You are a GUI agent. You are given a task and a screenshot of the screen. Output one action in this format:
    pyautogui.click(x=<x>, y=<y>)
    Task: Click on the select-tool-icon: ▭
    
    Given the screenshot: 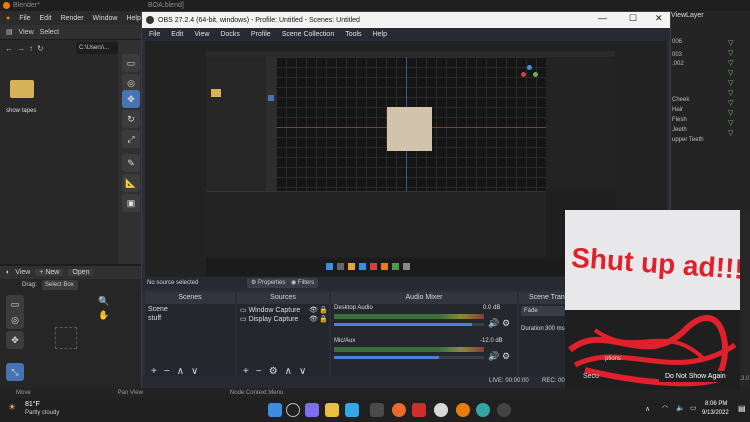 What is the action you would take?
    pyautogui.click(x=131, y=63)
    